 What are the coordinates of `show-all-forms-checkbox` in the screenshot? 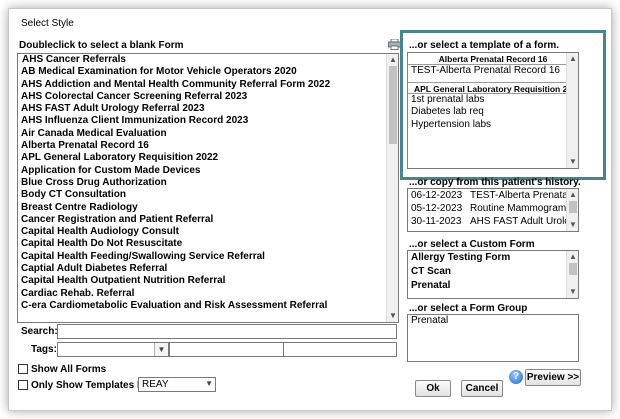 It's located at (23, 369).